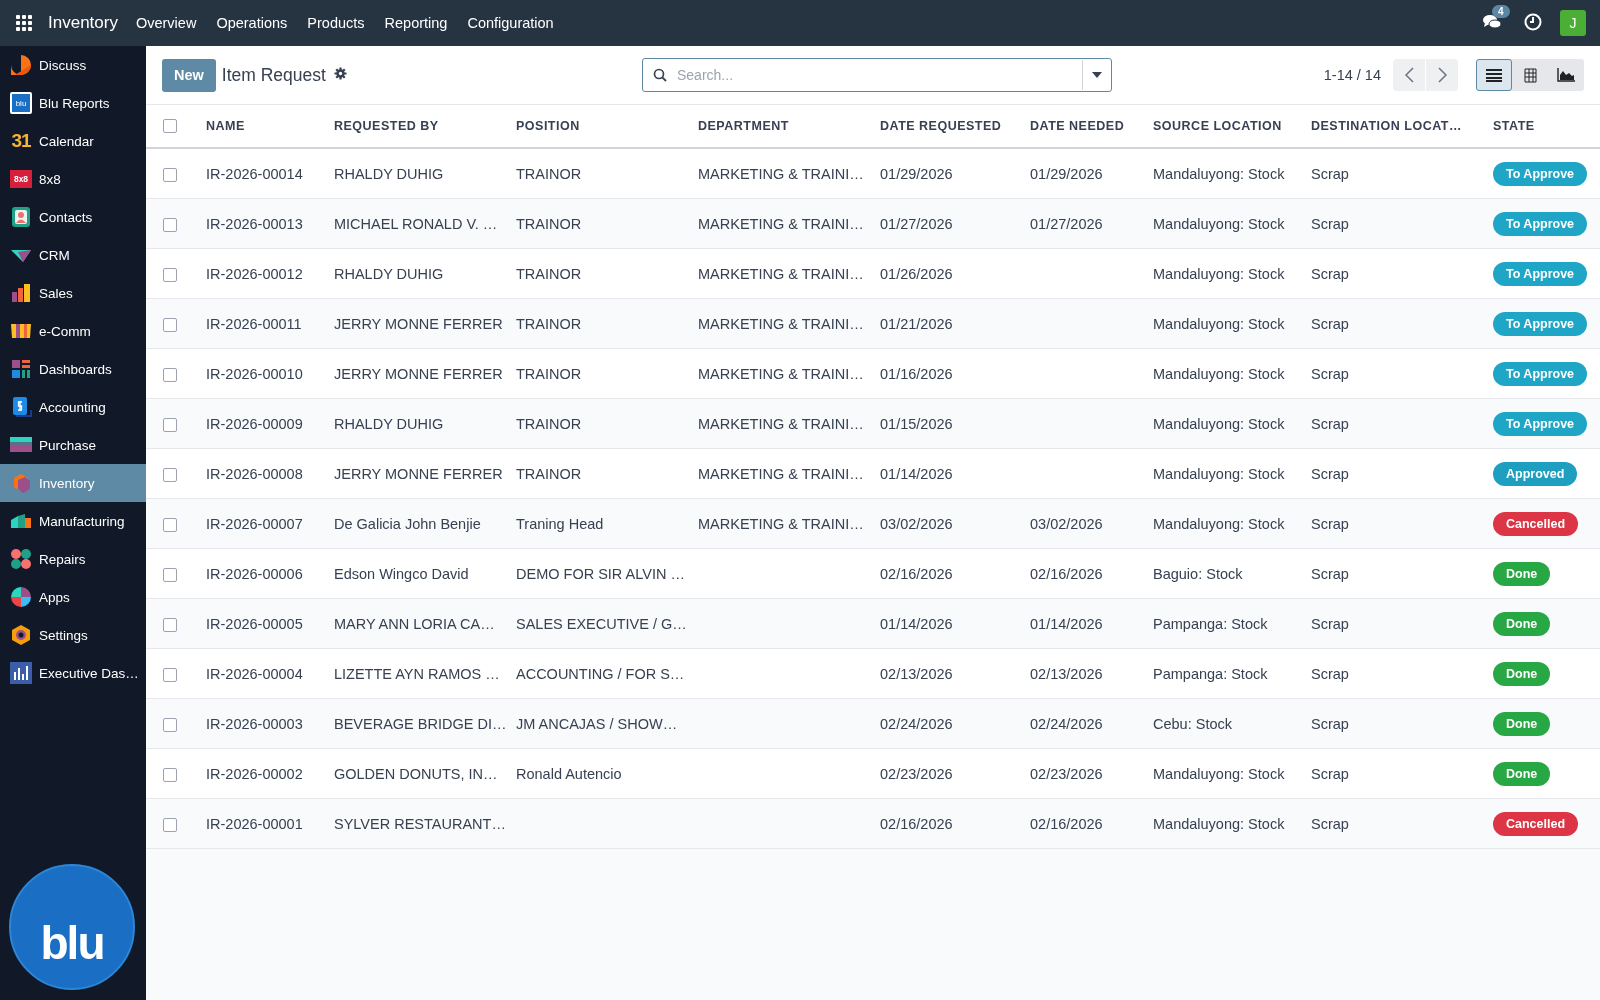  What do you see at coordinates (1066, 173) in the screenshot?
I see `table-cell: 01/29/2026` at bounding box center [1066, 173].